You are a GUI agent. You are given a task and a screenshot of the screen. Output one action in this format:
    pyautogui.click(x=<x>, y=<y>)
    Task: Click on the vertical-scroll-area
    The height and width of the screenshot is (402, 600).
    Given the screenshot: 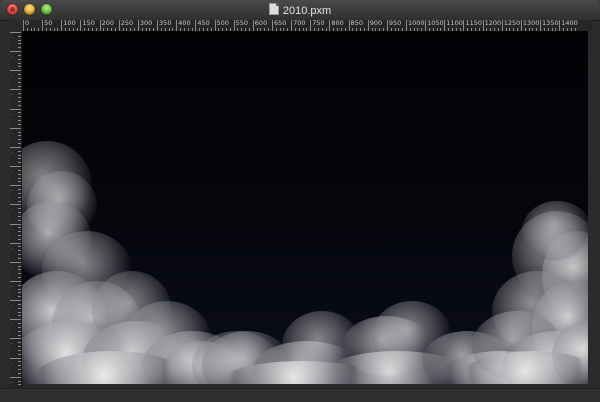 What is the action you would take?
    pyautogui.click(x=594, y=209)
    